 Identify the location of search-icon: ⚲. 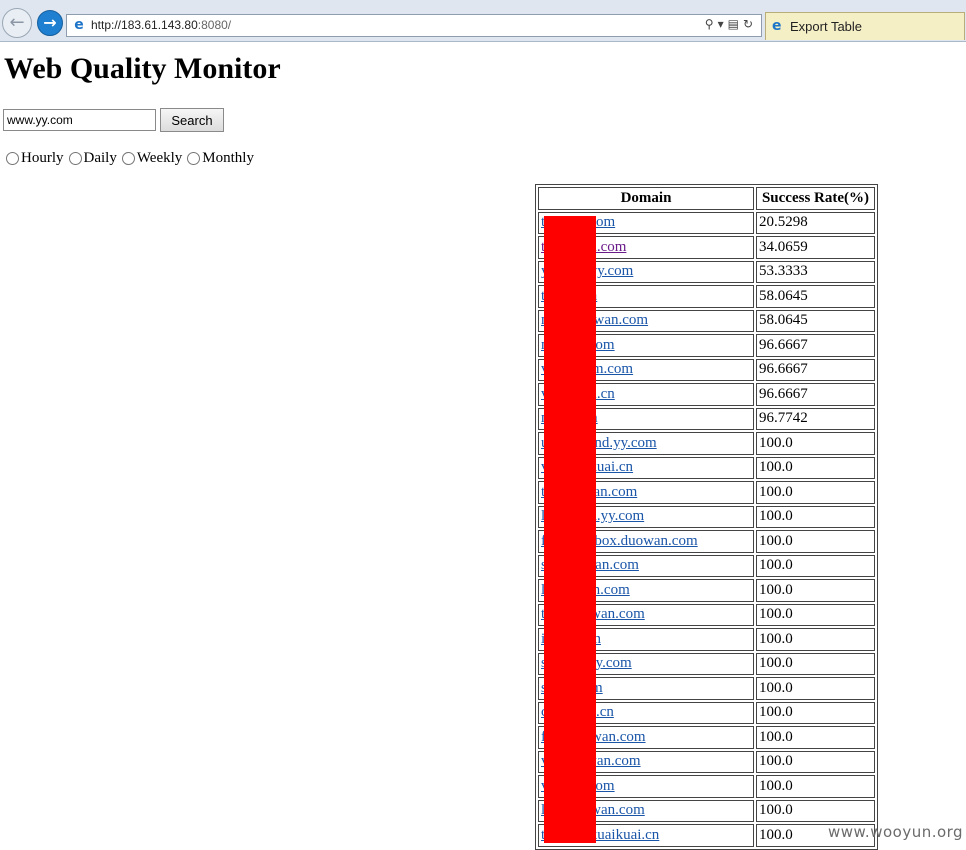
(711, 24).